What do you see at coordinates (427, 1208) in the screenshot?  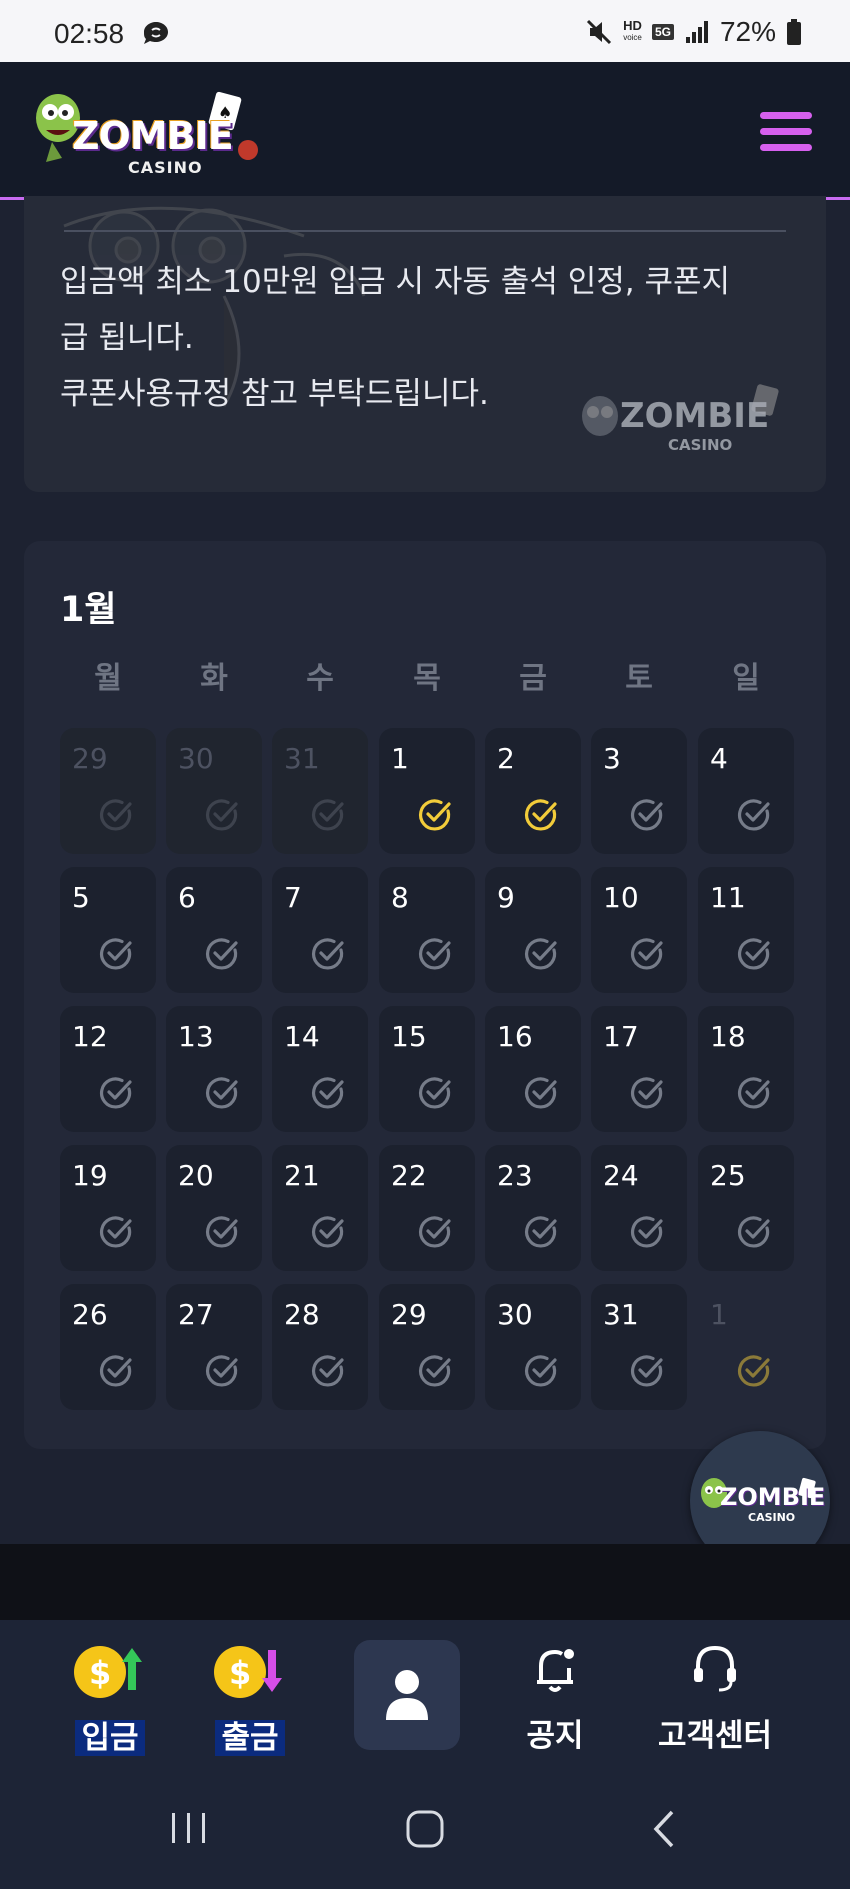 I see `calendar-day: 22` at bounding box center [427, 1208].